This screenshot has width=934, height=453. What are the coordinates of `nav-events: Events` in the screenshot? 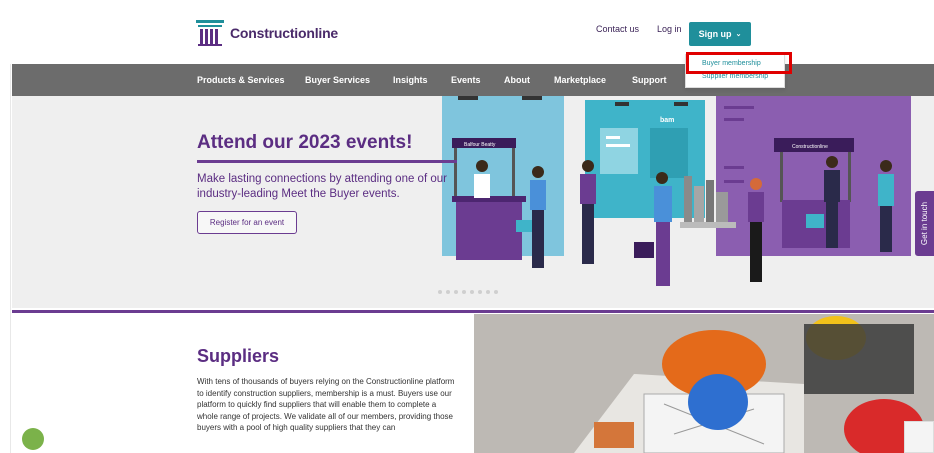 It's located at (466, 80).